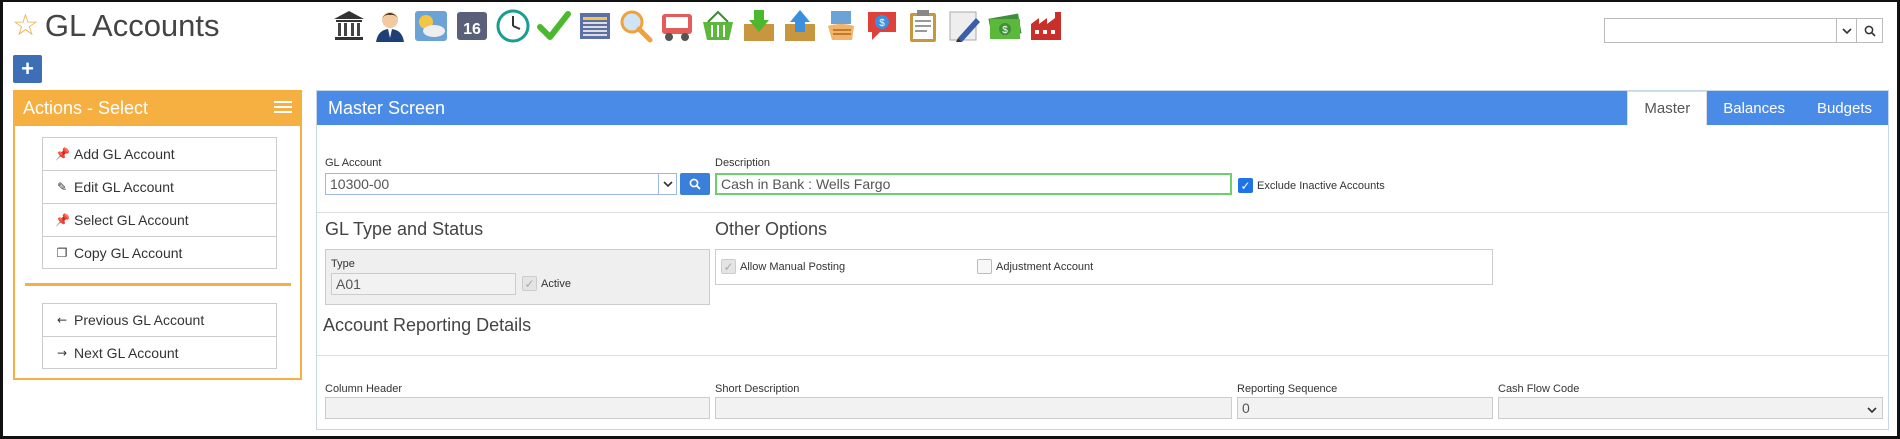 This screenshot has width=1900, height=439. Describe the element at coordinates (128, 252) in the screenshot. I see `copy-gl-account-label: Copy GL Account` at that location.